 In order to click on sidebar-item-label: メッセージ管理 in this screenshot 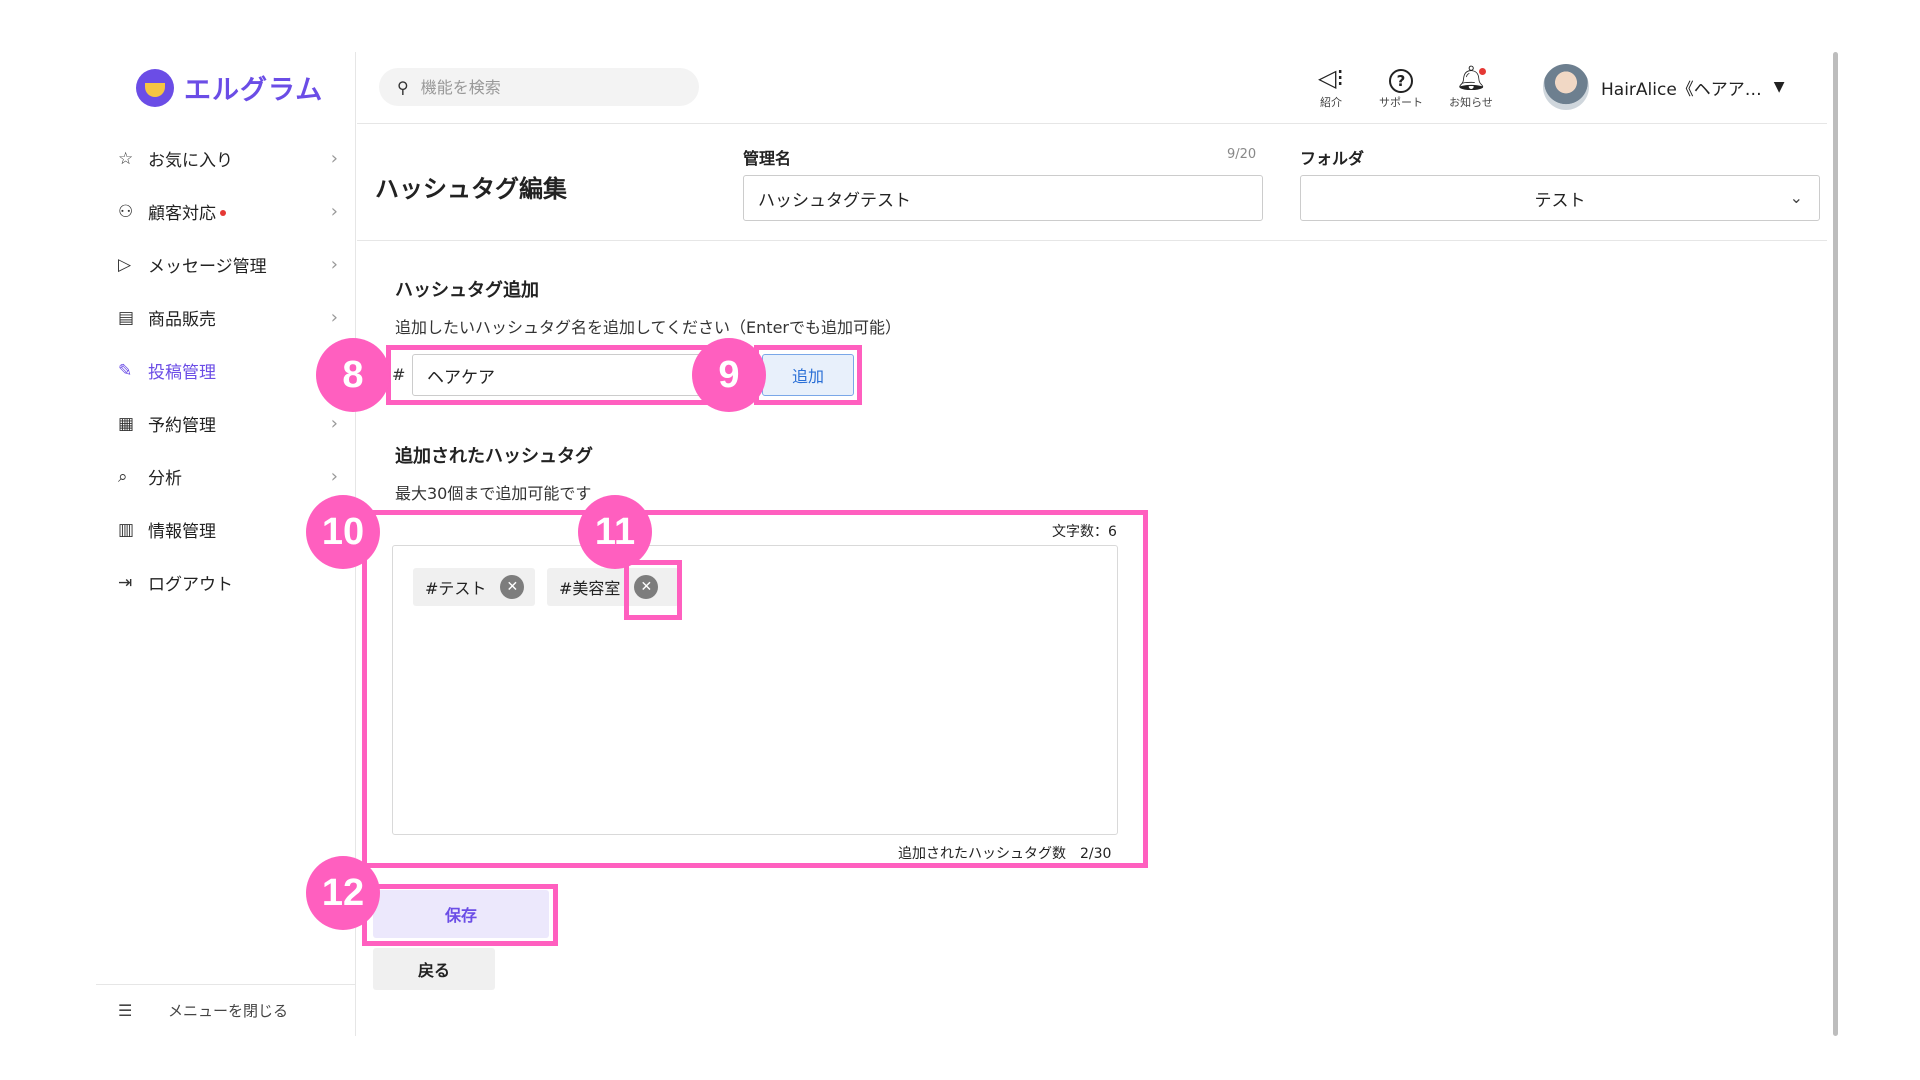, I will do `click(207, 267)`.